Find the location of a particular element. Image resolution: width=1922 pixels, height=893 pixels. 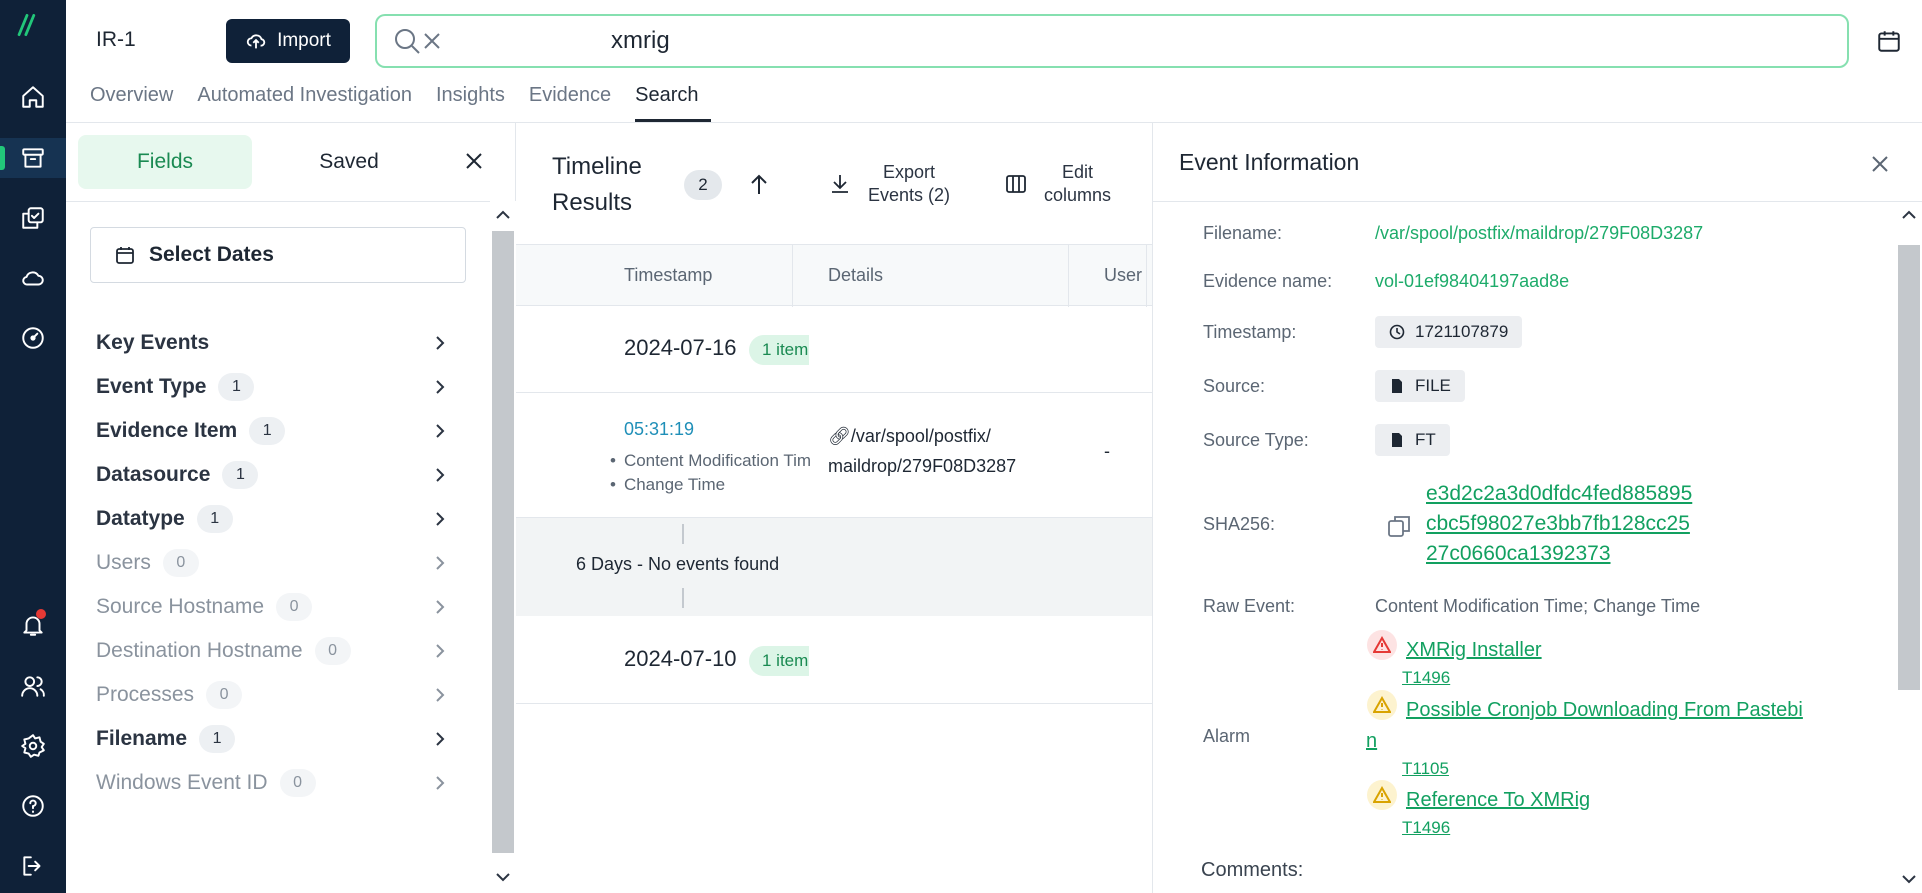

event-type-item: Change Time is located at coordinates (710, 485).